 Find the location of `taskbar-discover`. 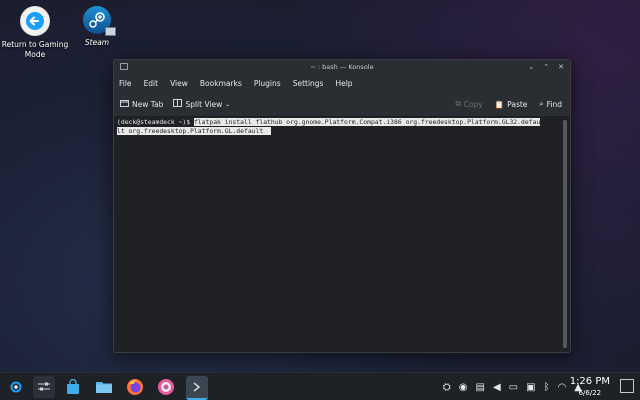

taskbar-discover is located at coordinates (73, 387).